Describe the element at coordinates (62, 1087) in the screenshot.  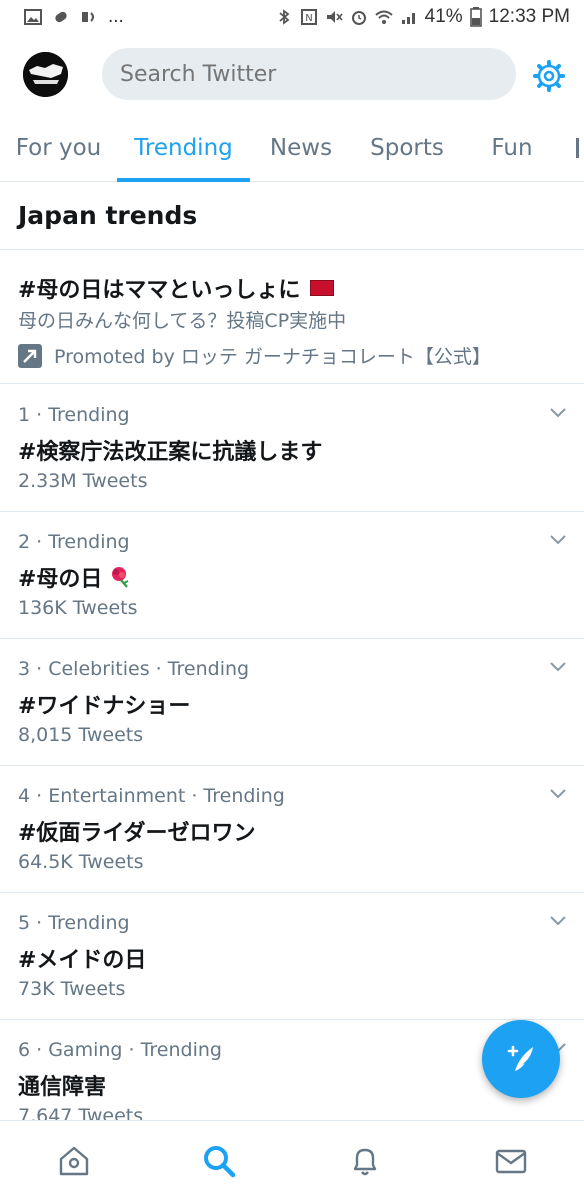
I see `trend-name: 通信障害` at that location.